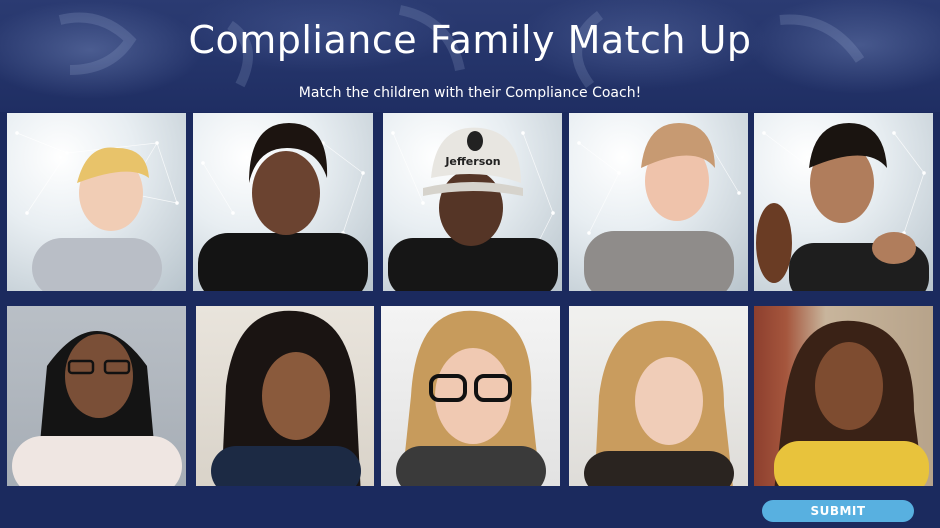 The width and height of the screenshot is (940, 528). Describe the element at coordinates (838, 511) in the screenshot. I see `submit-button: SUBMIT` at that location.